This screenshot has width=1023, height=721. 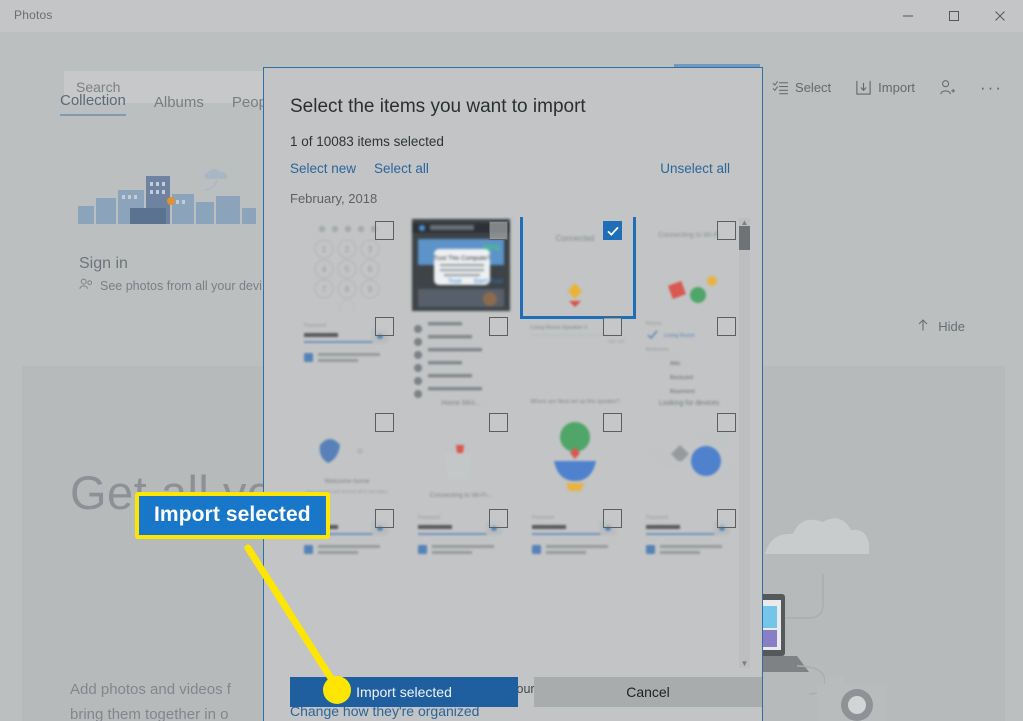 I want to click on svg-text: ON / OFF, so click(x=616, y=341).